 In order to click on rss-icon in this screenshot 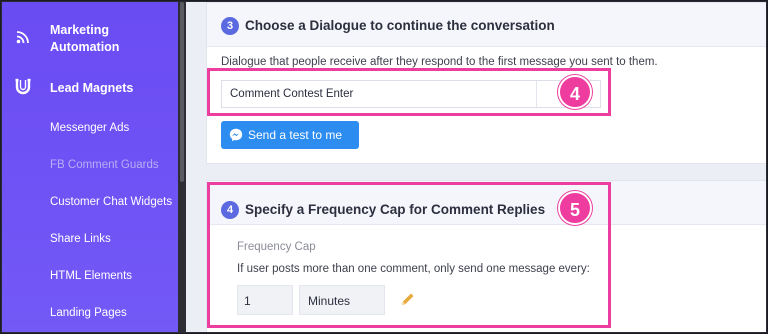, I will do `click(22, 37)`.